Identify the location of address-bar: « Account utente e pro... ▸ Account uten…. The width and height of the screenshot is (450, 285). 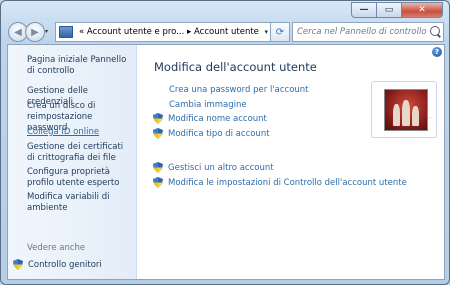
(163, 32).